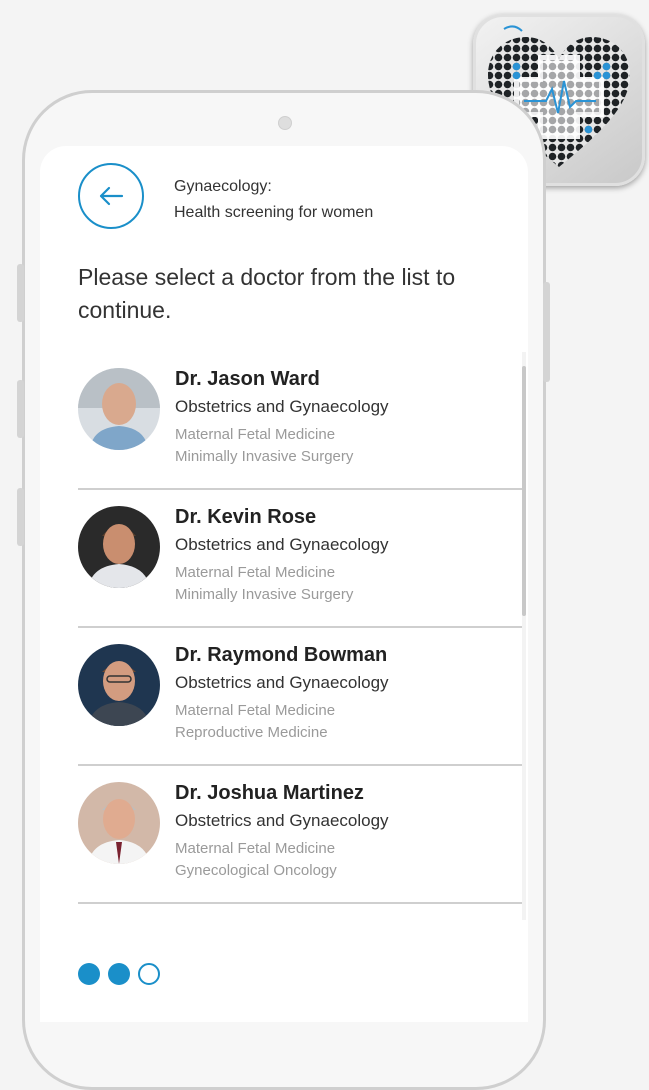 The height and width of the screenshot is (1090, 649). Describe the element at coordinates (251, 732) in the screenshot. I see `doctor-subspecialty: Reproductive Medicine` at that location.